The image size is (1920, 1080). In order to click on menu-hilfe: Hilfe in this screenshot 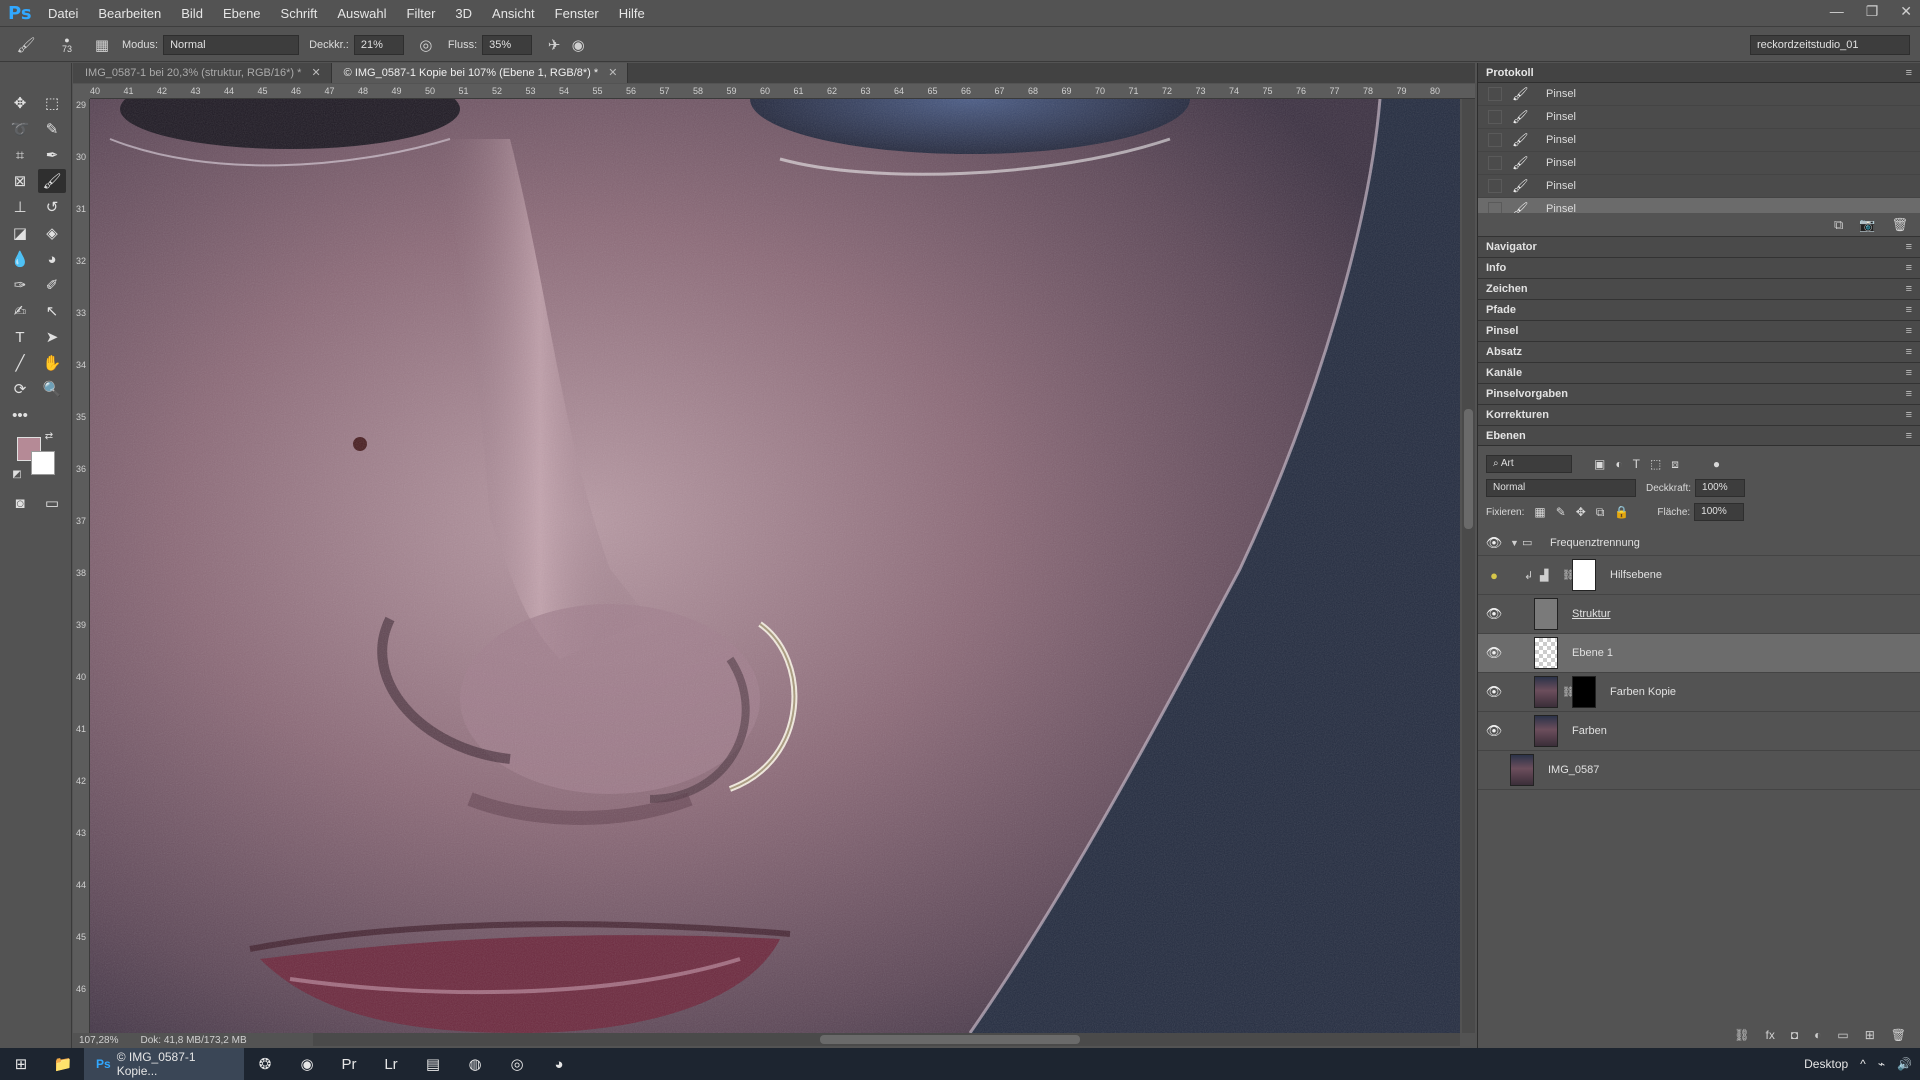, I will do `click(632, 13)`.